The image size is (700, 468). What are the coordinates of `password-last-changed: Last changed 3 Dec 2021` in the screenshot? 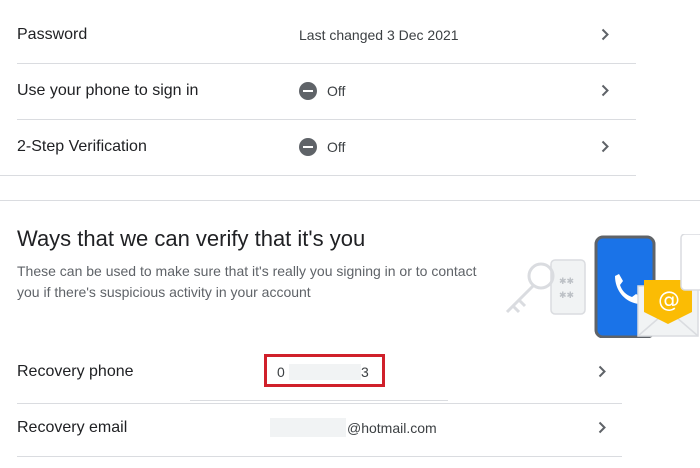 It's located at (379, 34).